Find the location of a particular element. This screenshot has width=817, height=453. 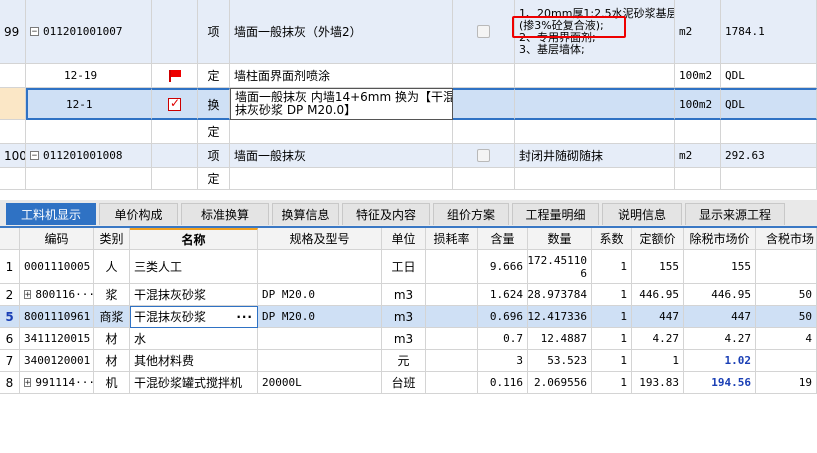

tab-unit-price-composition: 单价构成 is located at coordinates (138, 214).